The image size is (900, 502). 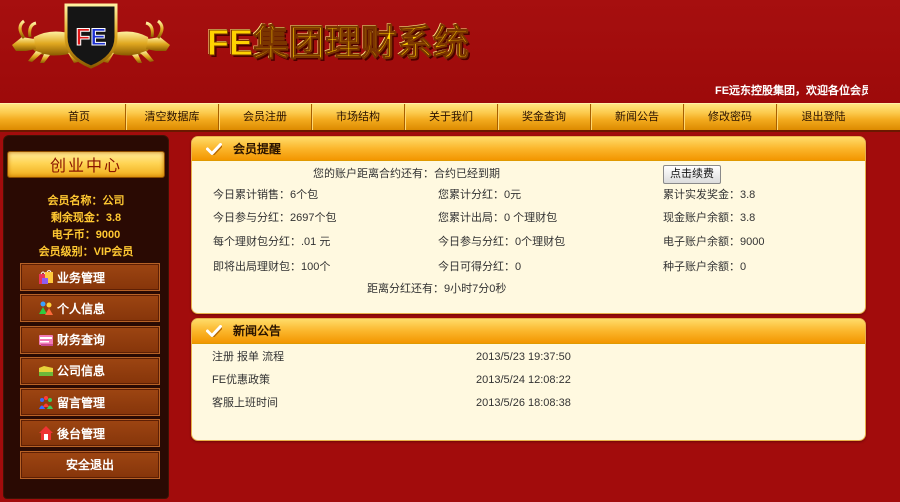 I want to click on nav-change-password: 修改密码, so click(x=730, y=117).